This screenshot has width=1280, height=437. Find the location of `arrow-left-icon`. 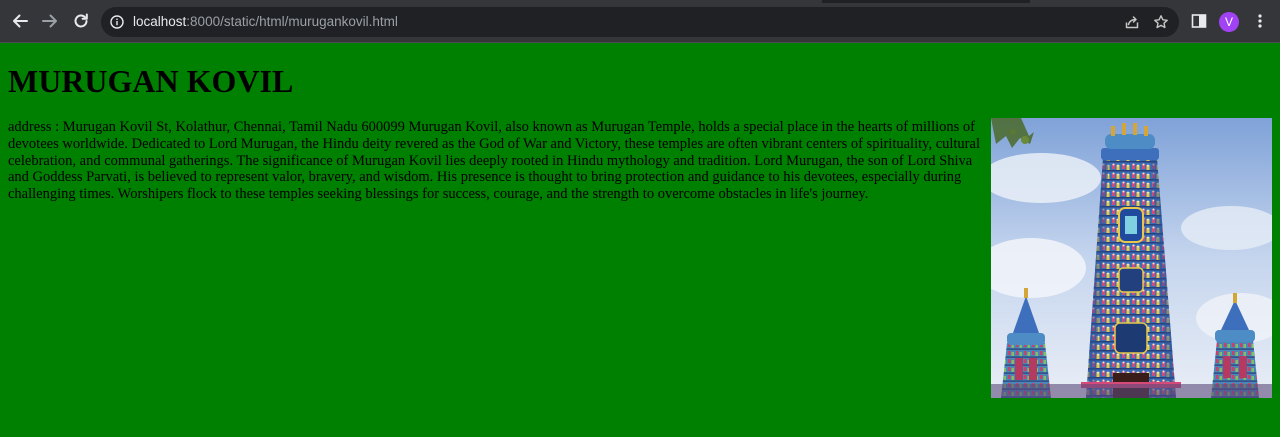

arrow-left-icon is located at coordinates (20, 21).